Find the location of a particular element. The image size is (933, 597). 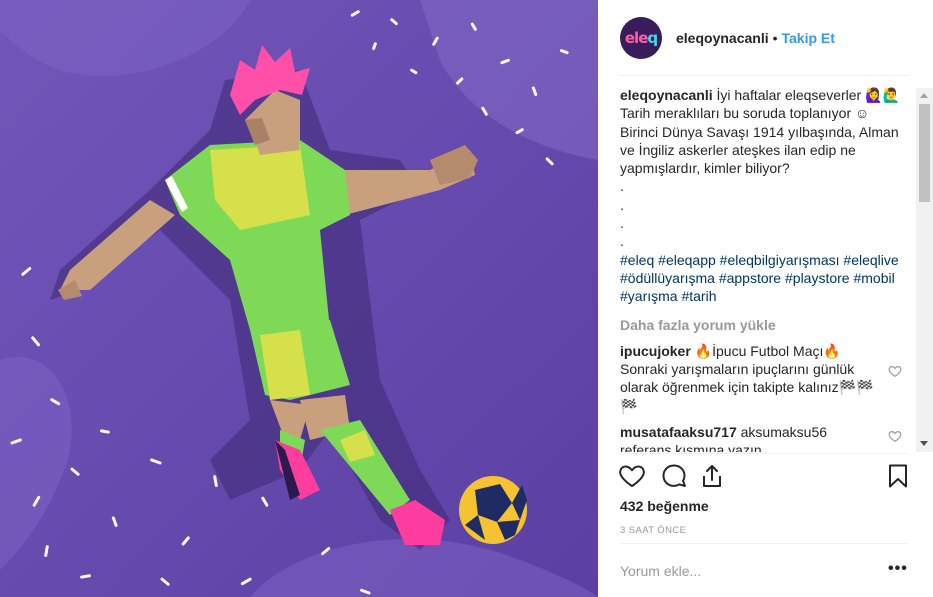

likes-count: 432 beğenme is located at coordinates (664, 506).